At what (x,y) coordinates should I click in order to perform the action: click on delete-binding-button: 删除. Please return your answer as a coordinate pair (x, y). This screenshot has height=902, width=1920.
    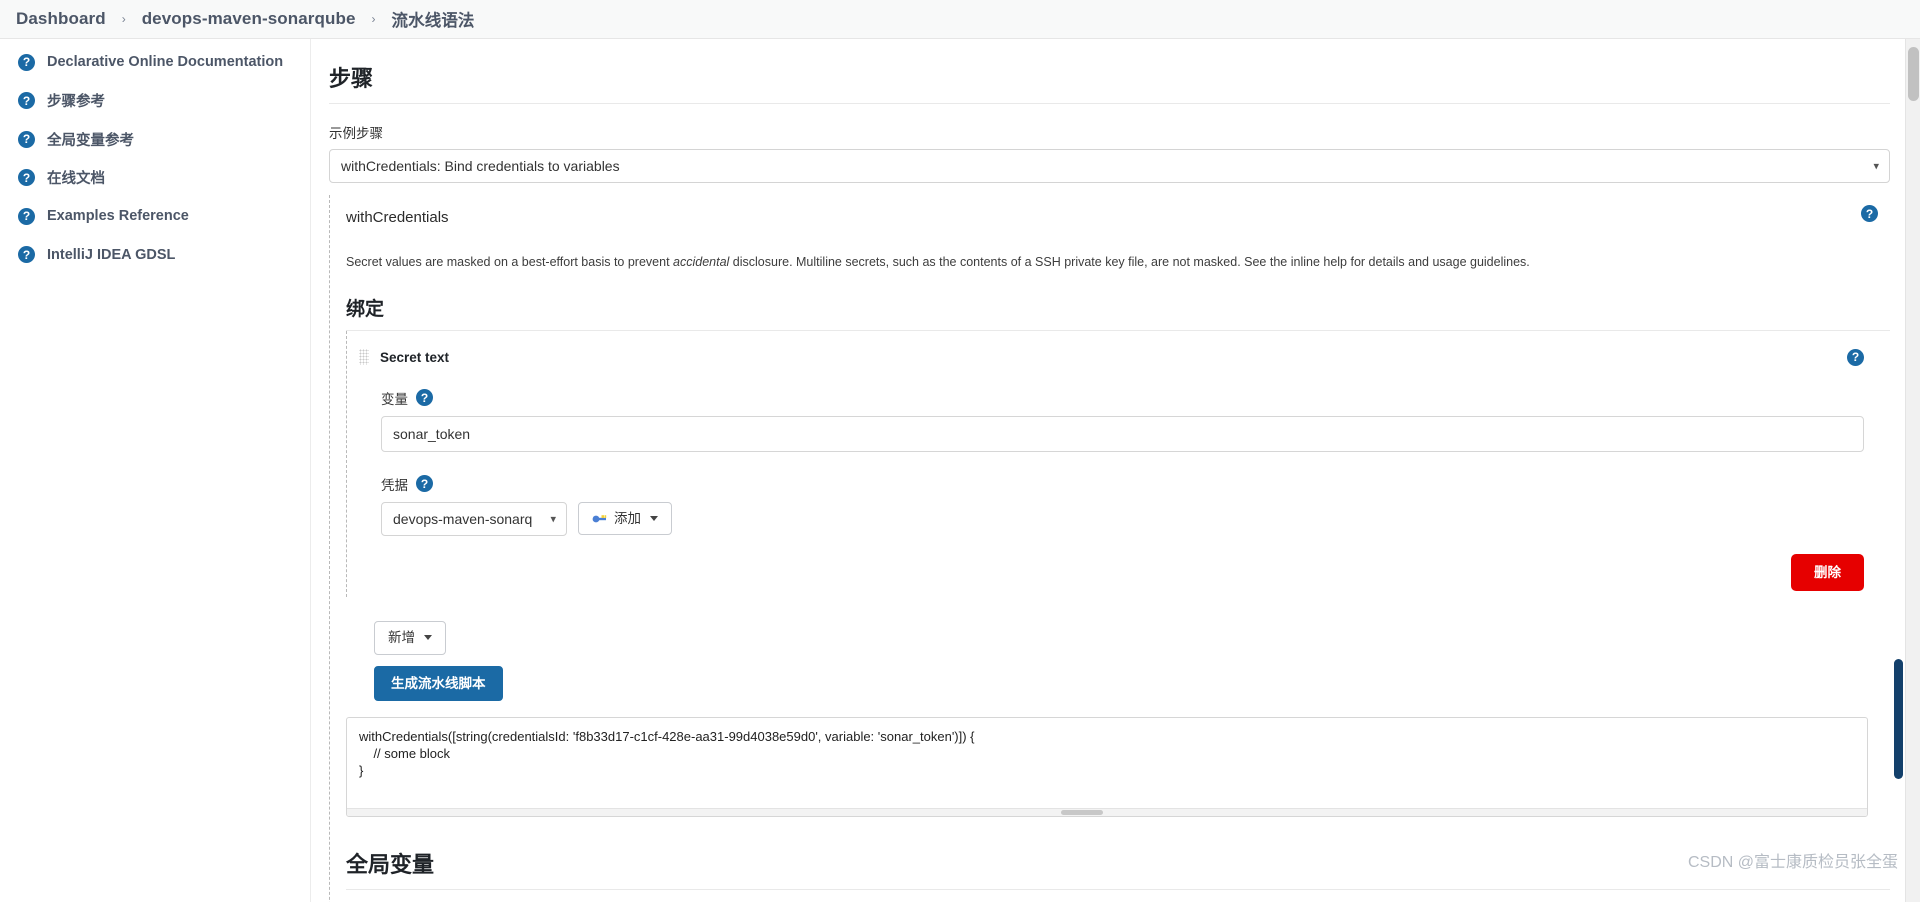
    Looking at the image, I should click on (1827, 572).